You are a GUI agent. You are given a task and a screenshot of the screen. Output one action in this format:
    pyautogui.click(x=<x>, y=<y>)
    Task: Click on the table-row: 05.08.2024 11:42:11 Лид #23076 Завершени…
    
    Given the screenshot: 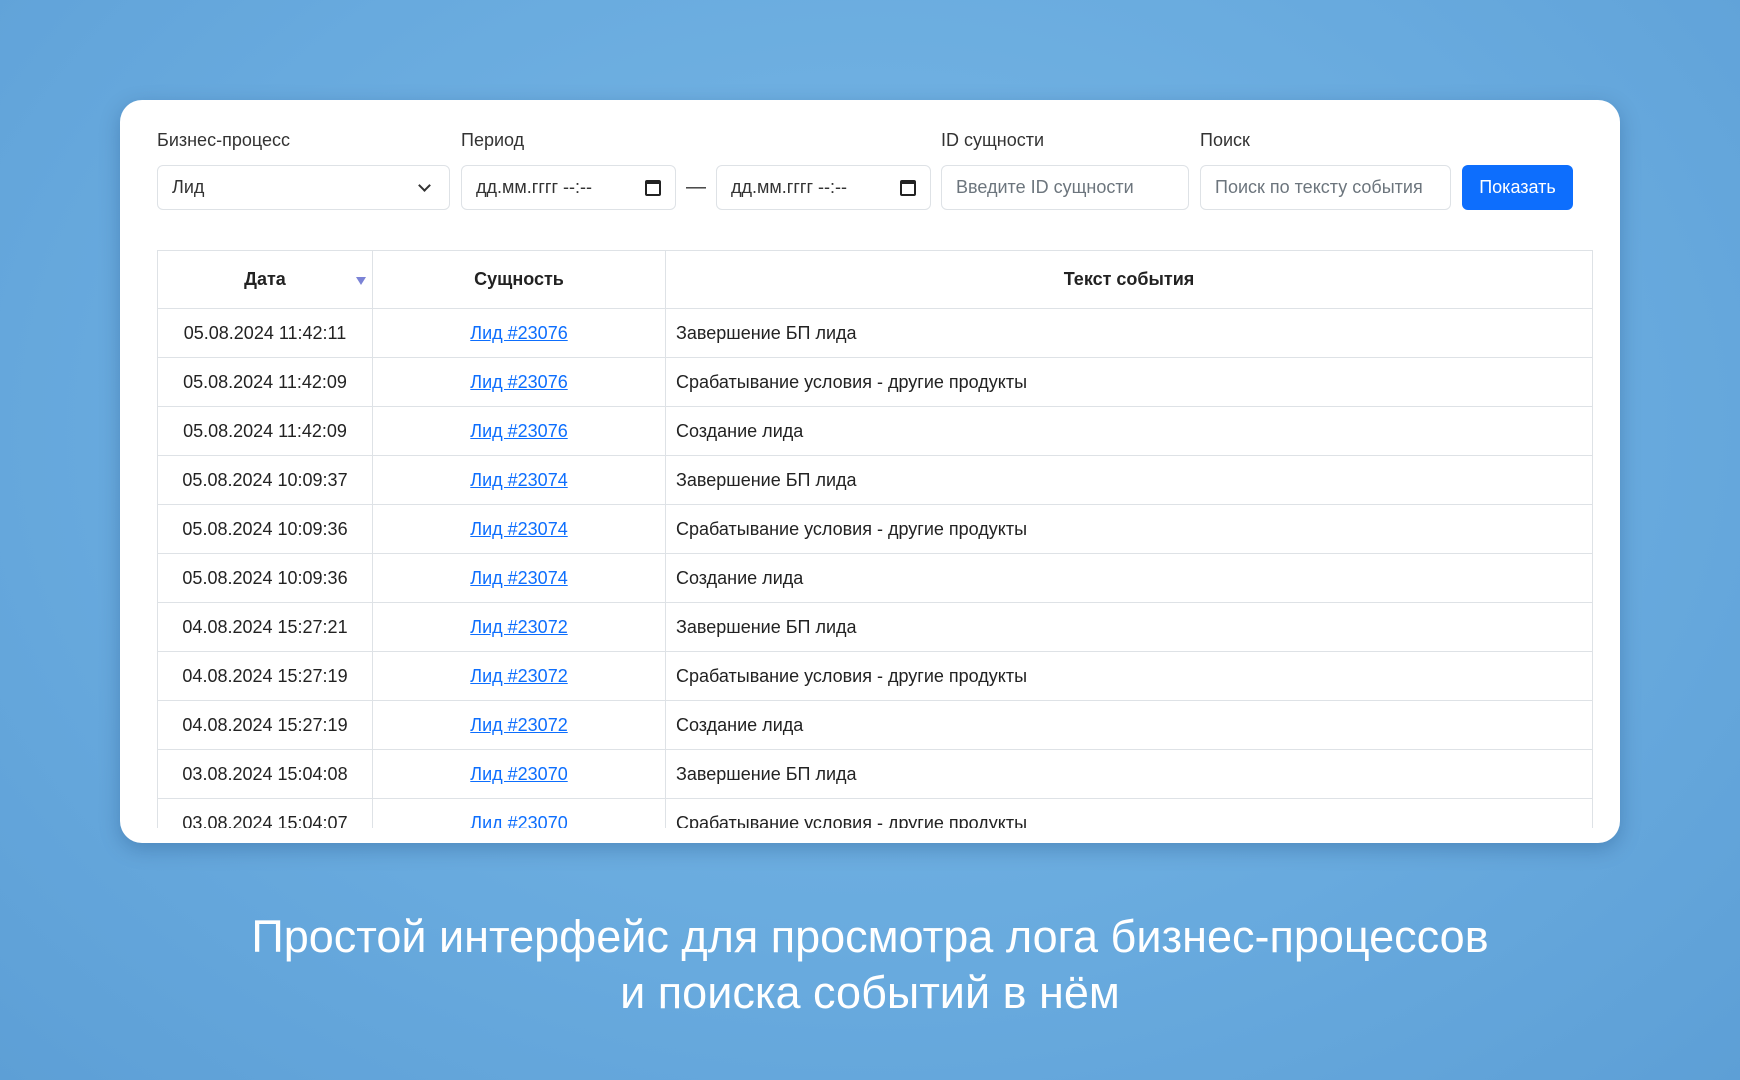 What is the action you would take?
    pyautogui.click(x=875, y=333)
    